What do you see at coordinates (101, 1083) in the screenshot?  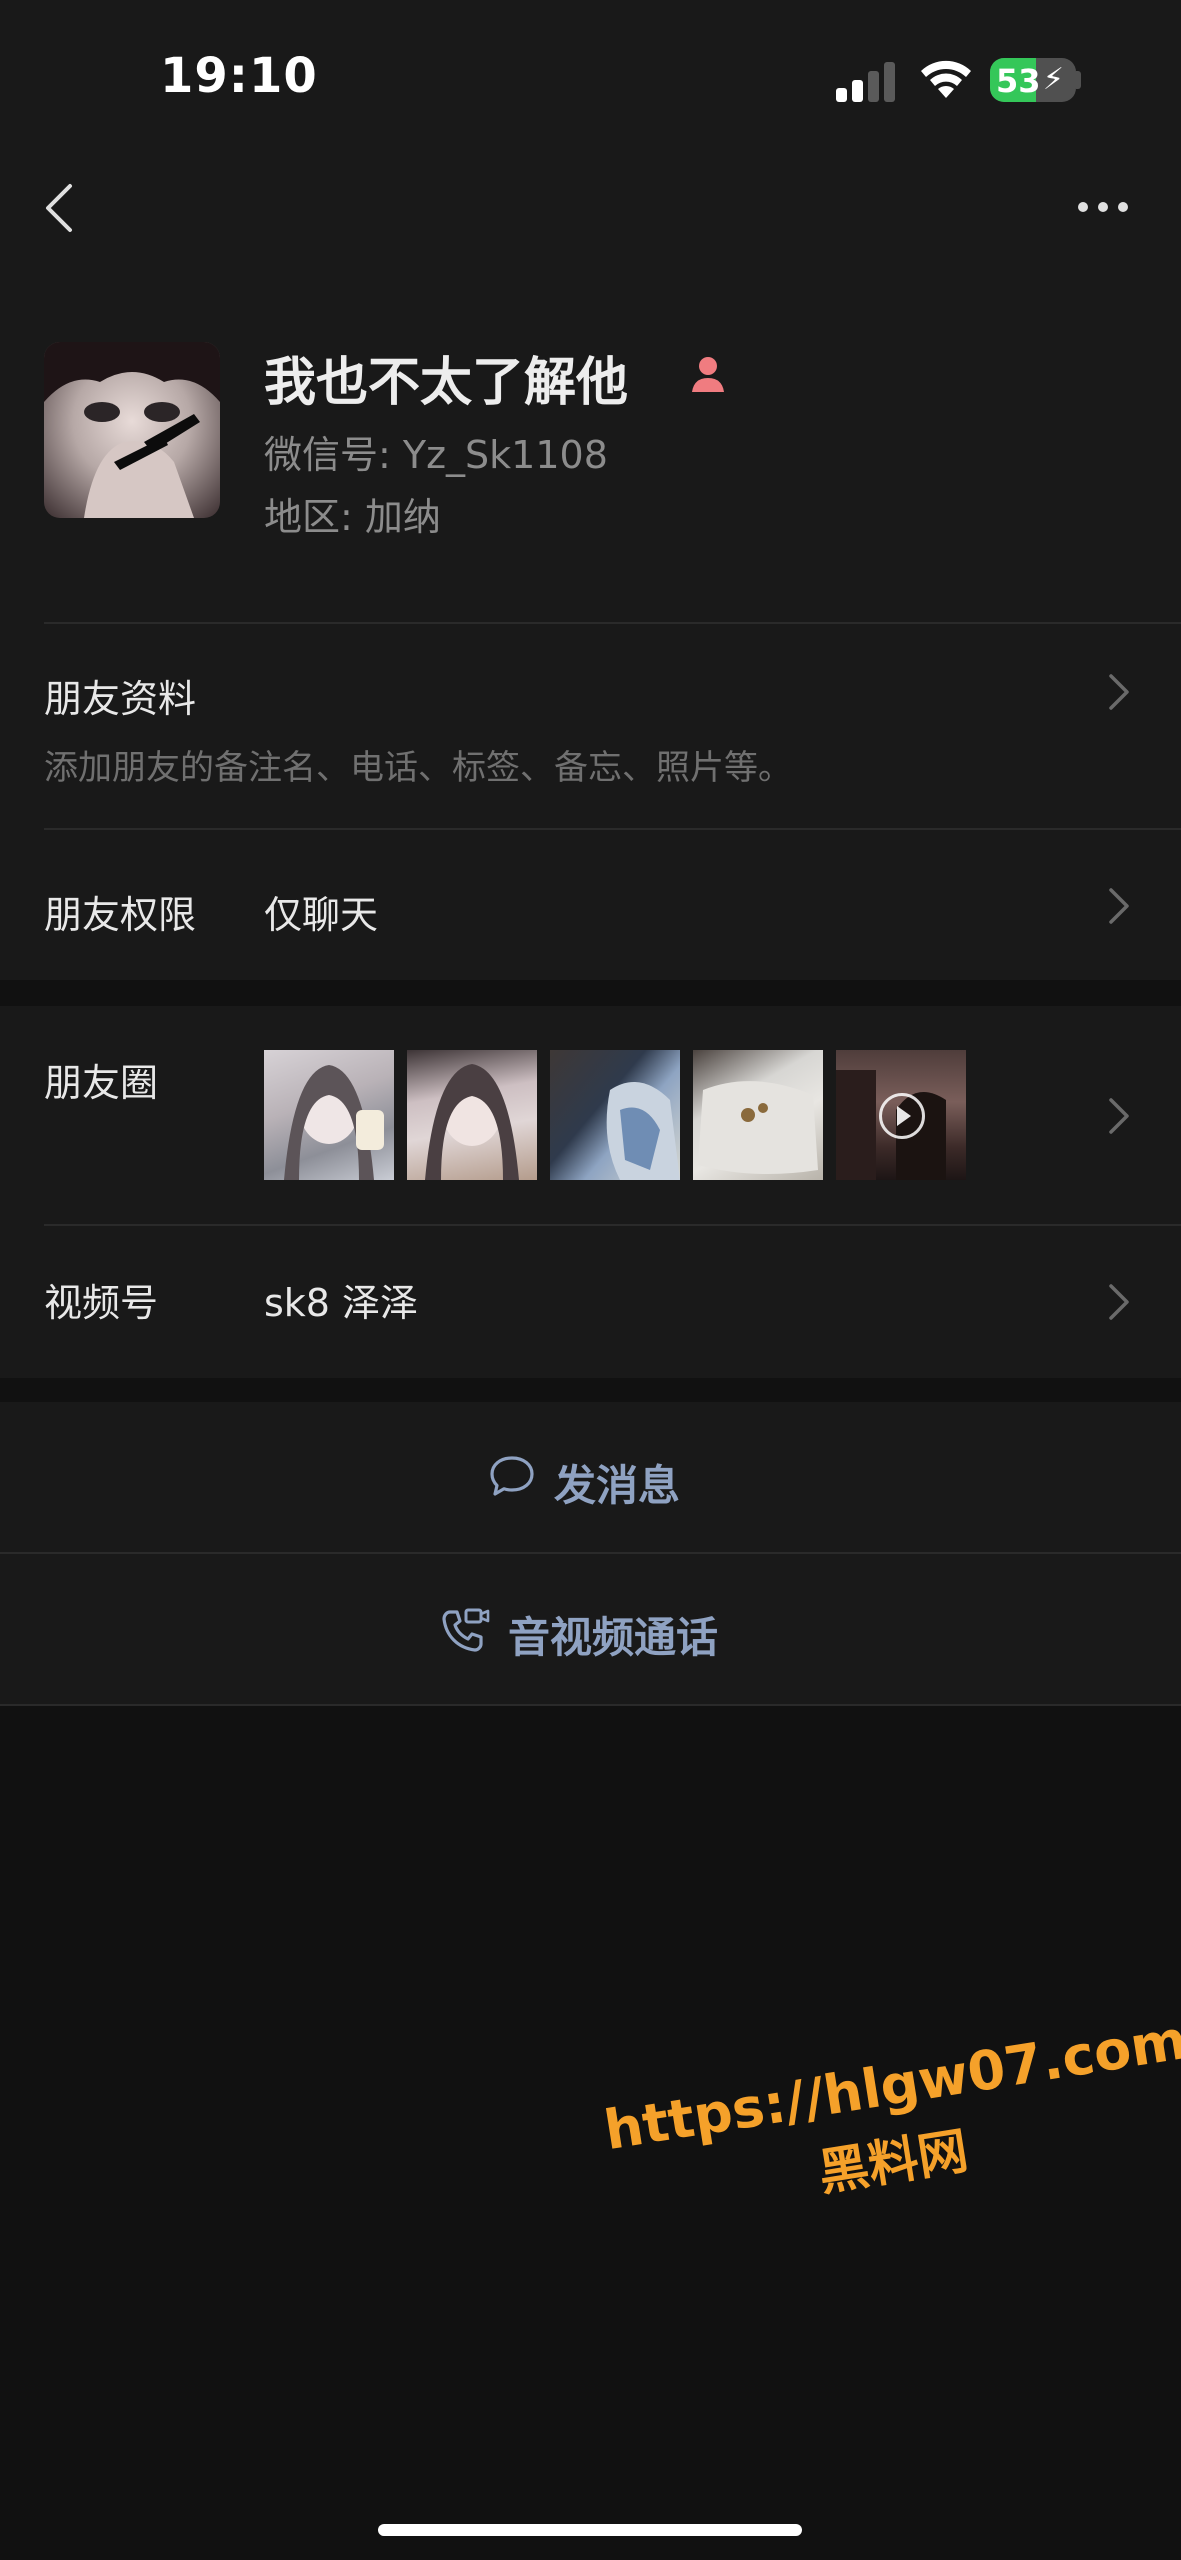 I see `moments-title: 朋友圈` at bounding box center [101, 1083].